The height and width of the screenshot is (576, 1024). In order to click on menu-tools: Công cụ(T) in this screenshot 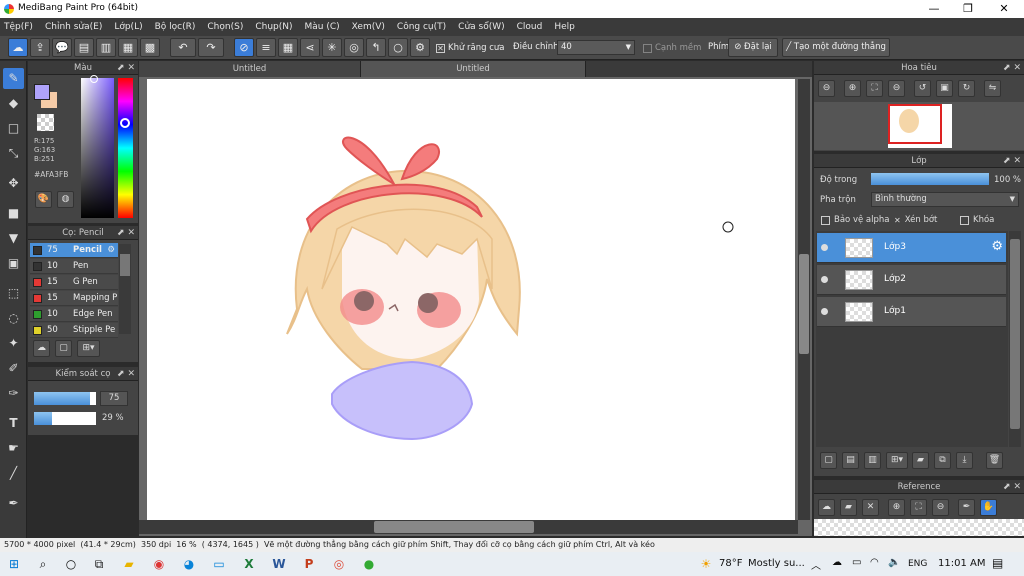, I will do `click(421, 27)`.